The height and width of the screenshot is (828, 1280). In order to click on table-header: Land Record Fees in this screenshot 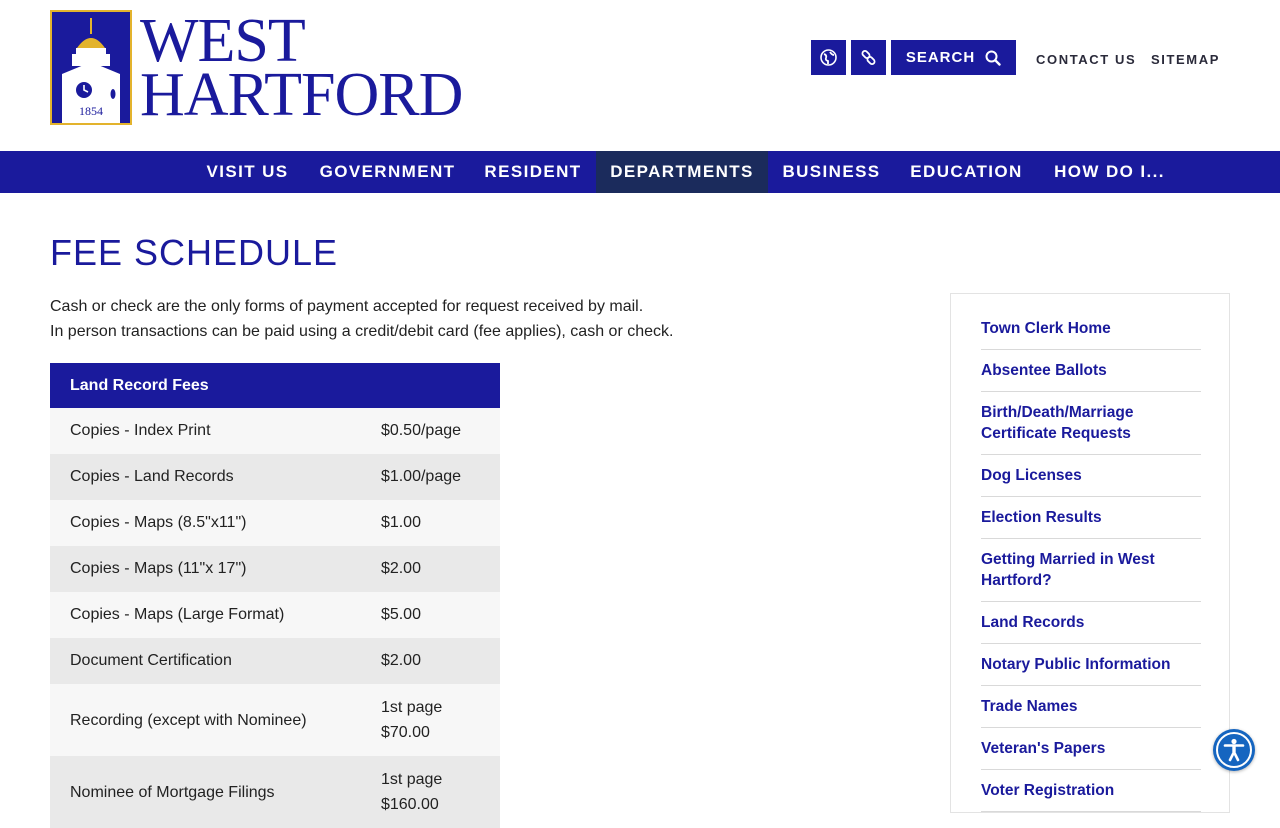, I will do `click(275, 385)`.